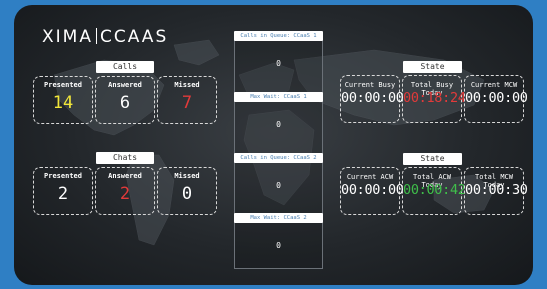 This screenshot has width=547, height=289. Describe the element at coordinates (278, 36) in the screenshot. I see `calls-in-queue-1-label: Calls in Queue: CCaaS 1` at that location.